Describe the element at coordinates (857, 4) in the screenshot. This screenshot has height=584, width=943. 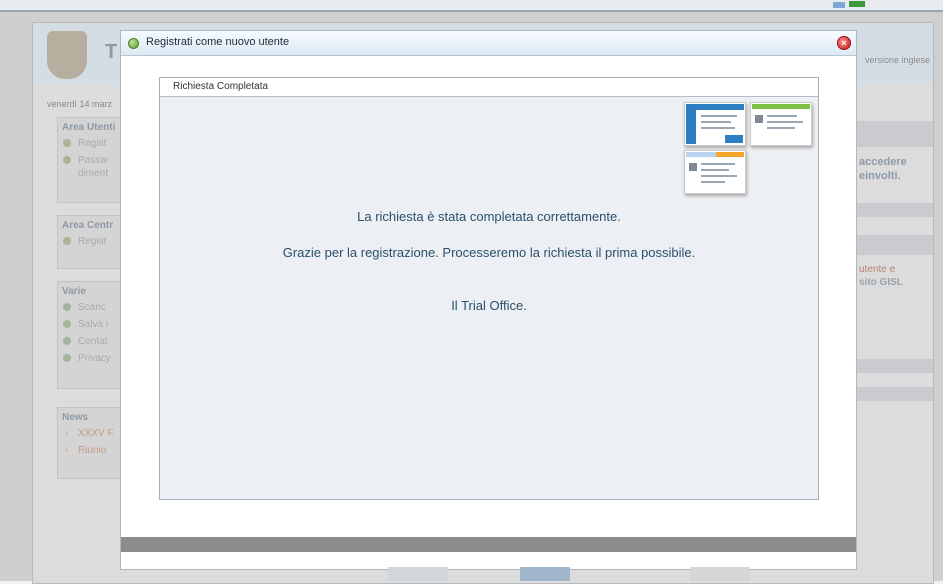
I see `toolbar-indicator-green` at that location.